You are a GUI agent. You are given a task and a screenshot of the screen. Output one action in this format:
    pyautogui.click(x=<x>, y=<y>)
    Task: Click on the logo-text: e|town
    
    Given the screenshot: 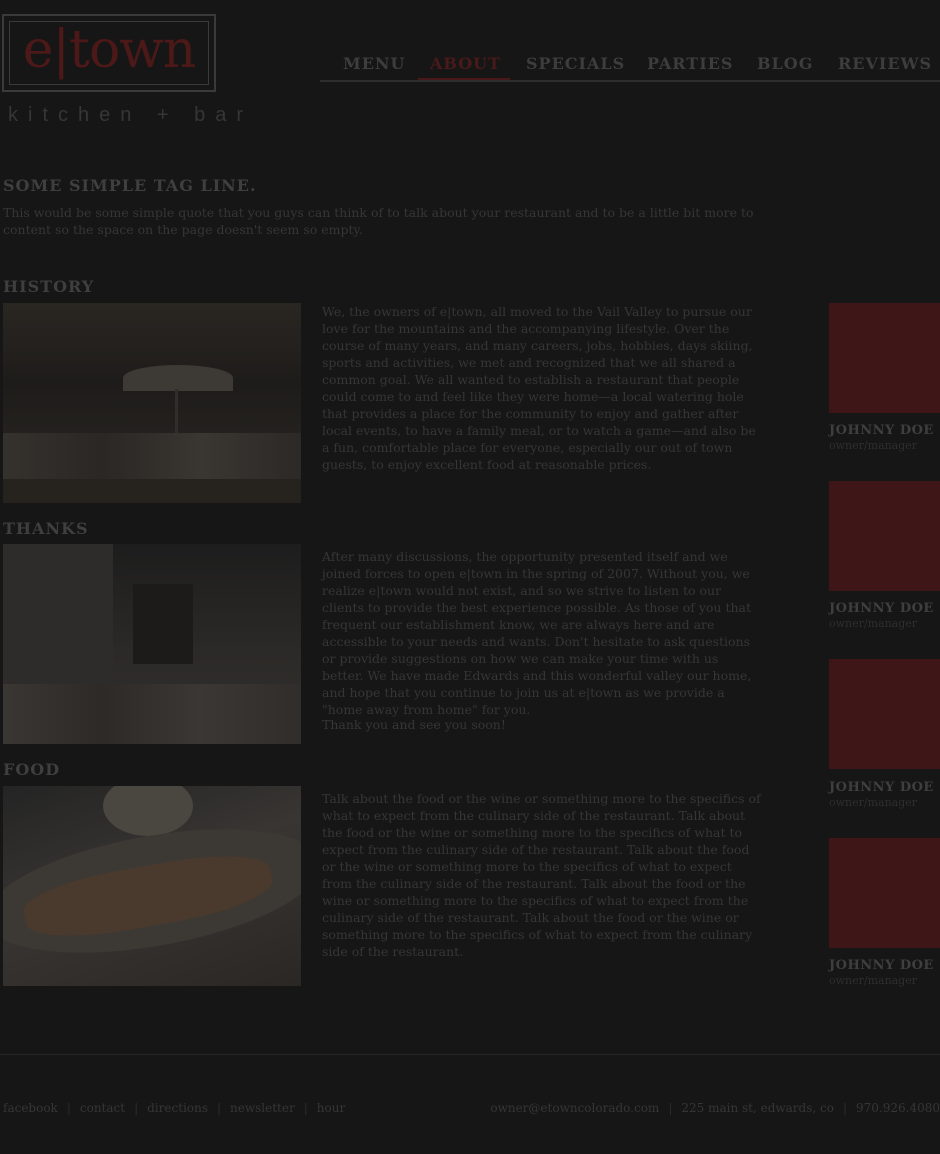 What is the action you would take?
    pyautogui.click(x=109, y=50)
    